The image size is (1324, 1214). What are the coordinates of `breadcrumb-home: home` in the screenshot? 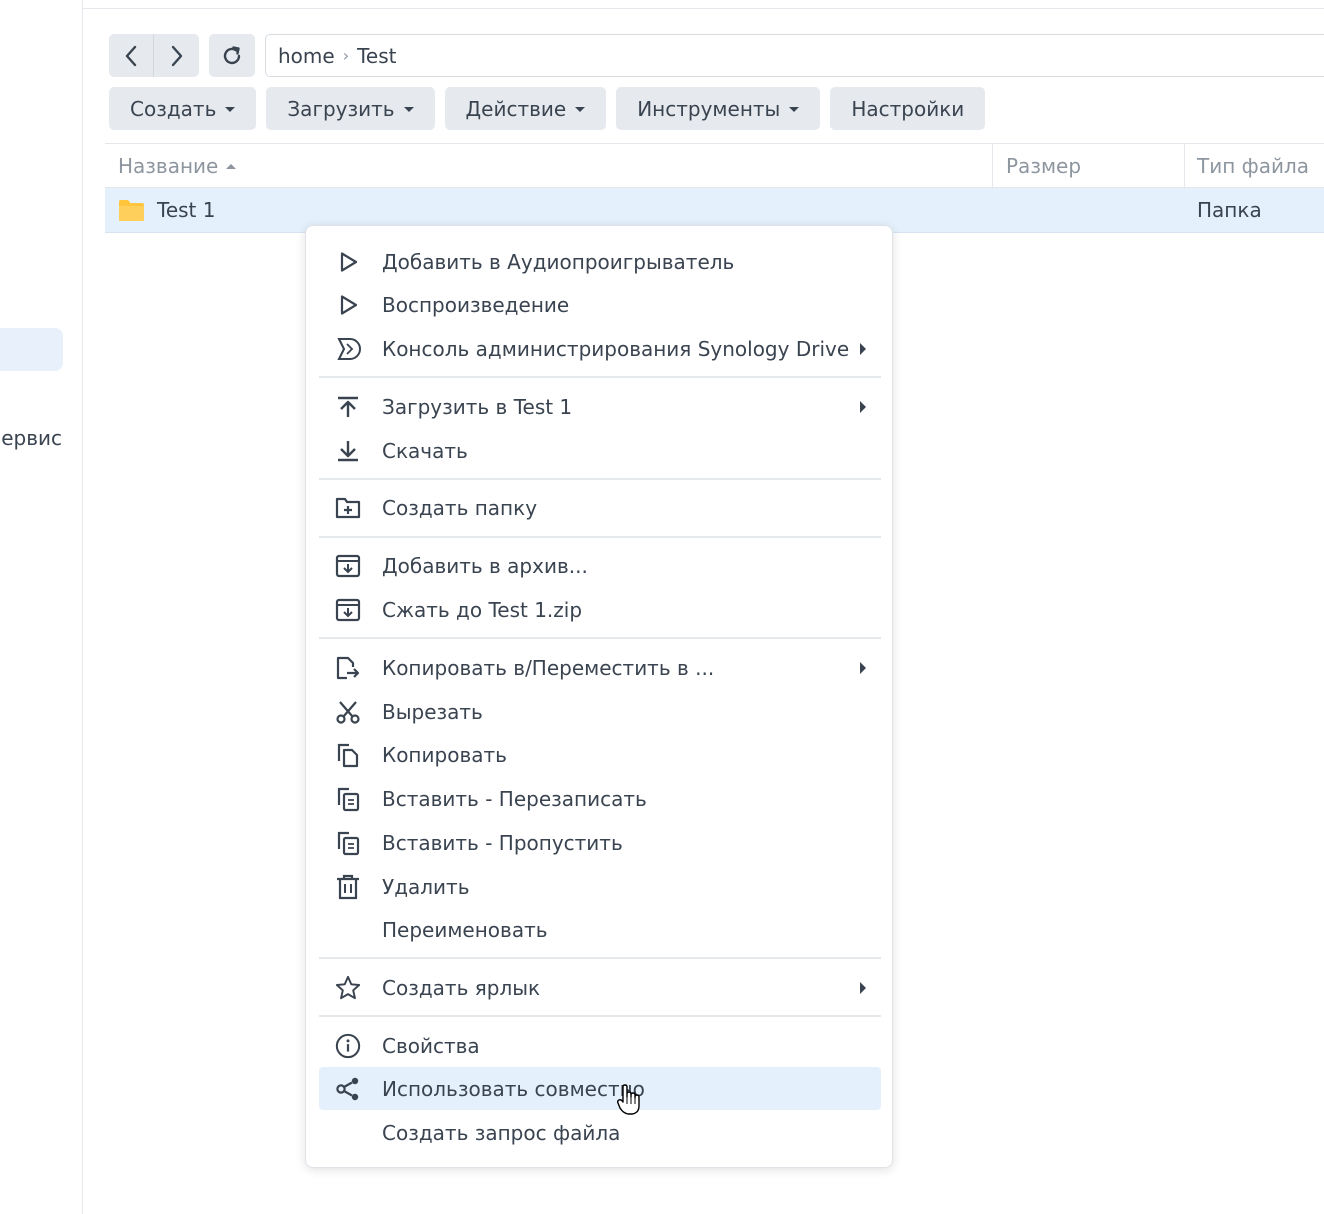 It's located at (306, 56).